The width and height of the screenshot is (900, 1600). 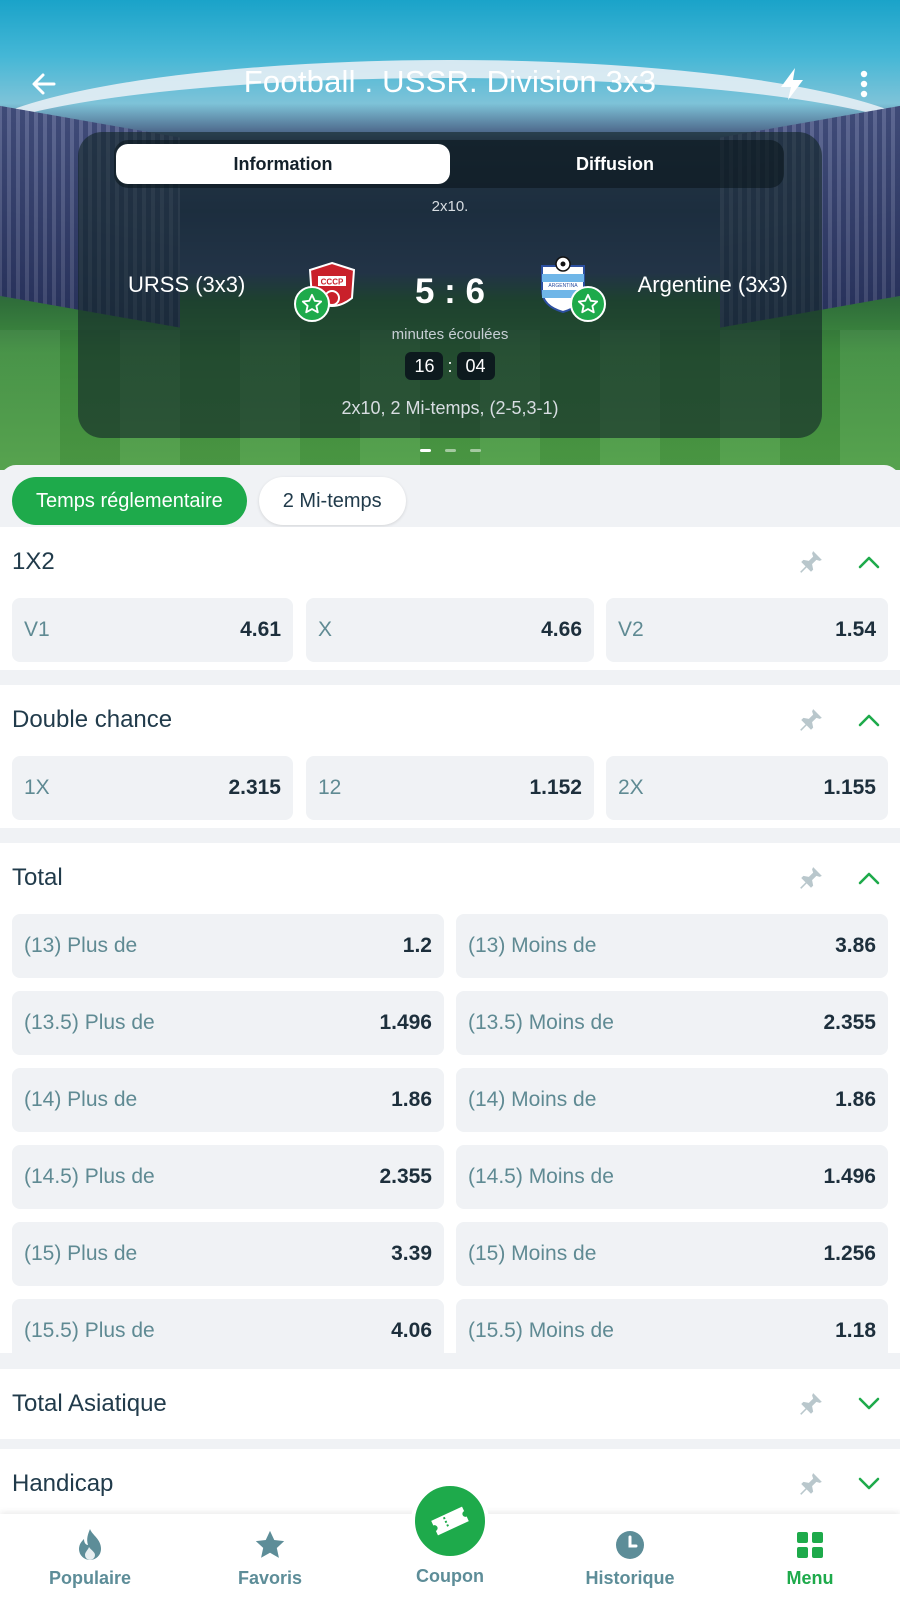 I want to click on odd-label: V2, so click(x=631, y=629).